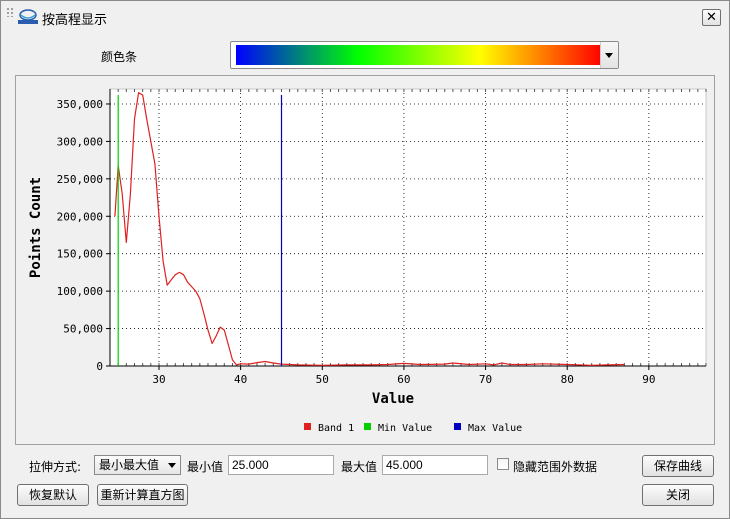 The width and height of the screenshot is (730, 519). Describe the element at coordinates (711, 17) in the screenshot. I see `close-window-button: ✕` at that location.